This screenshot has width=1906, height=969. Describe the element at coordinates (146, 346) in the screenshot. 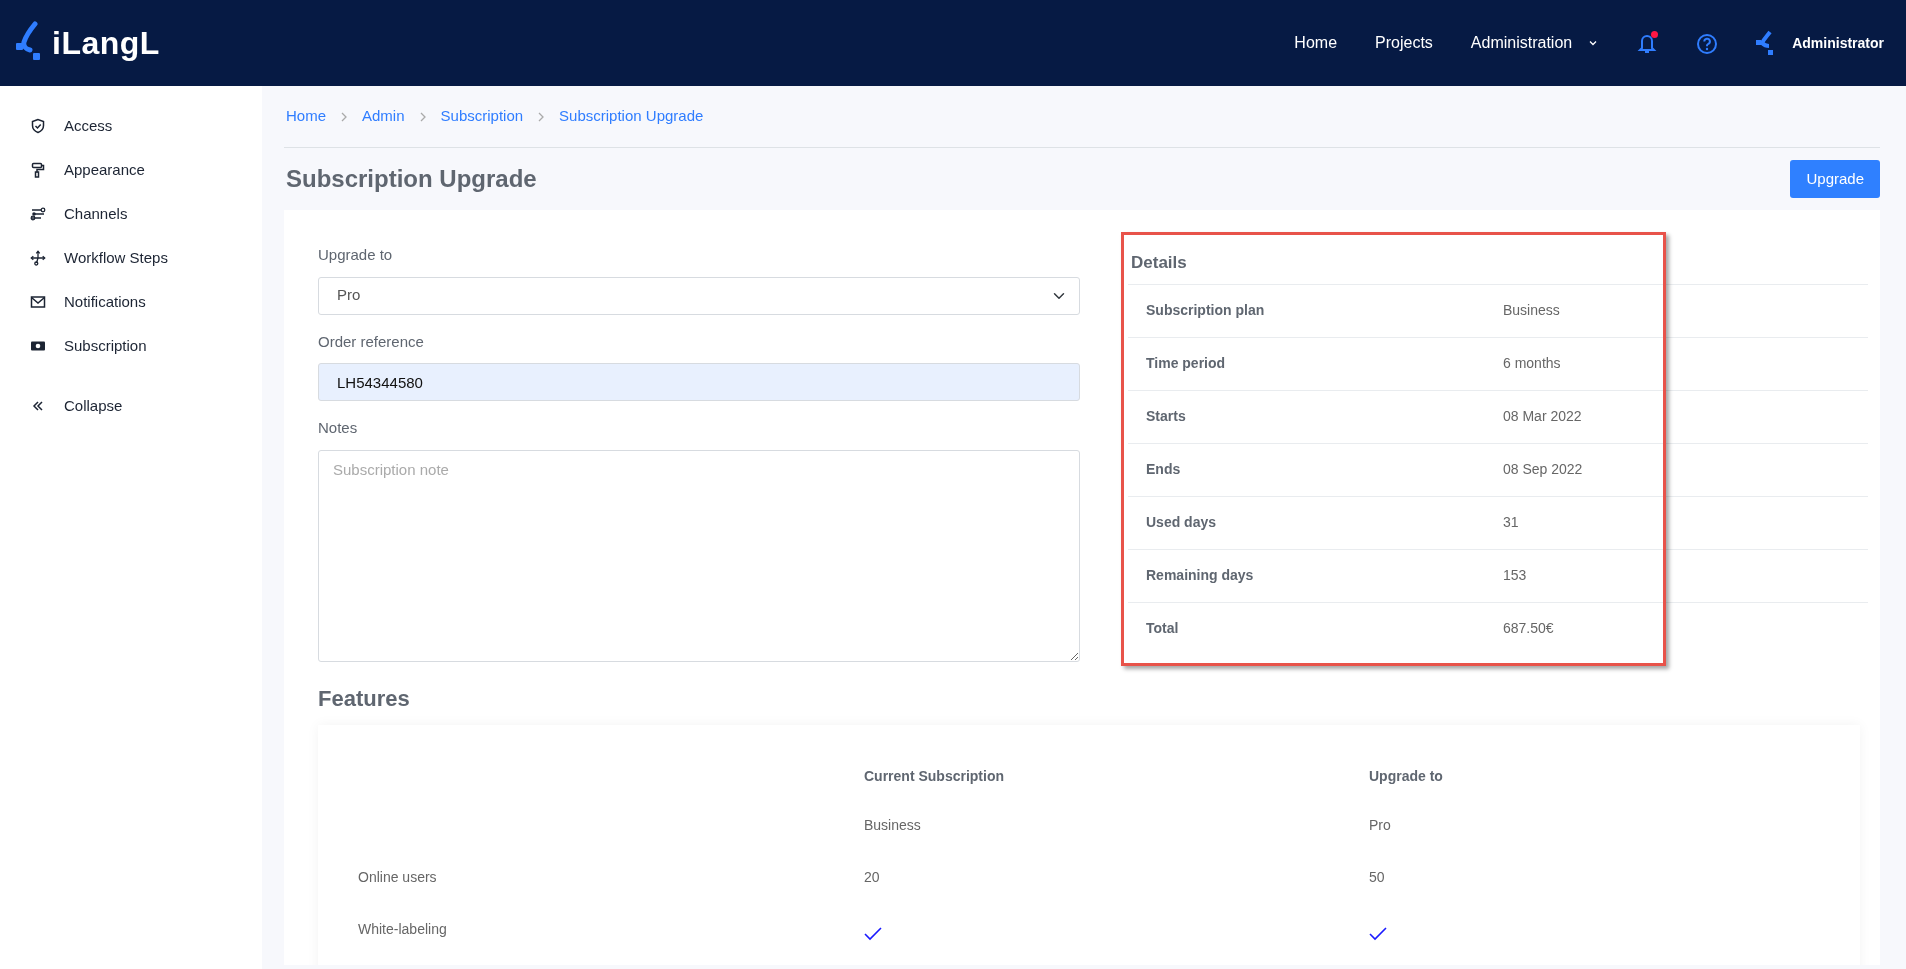

I see `sidebar-item: Subscription` at that location.